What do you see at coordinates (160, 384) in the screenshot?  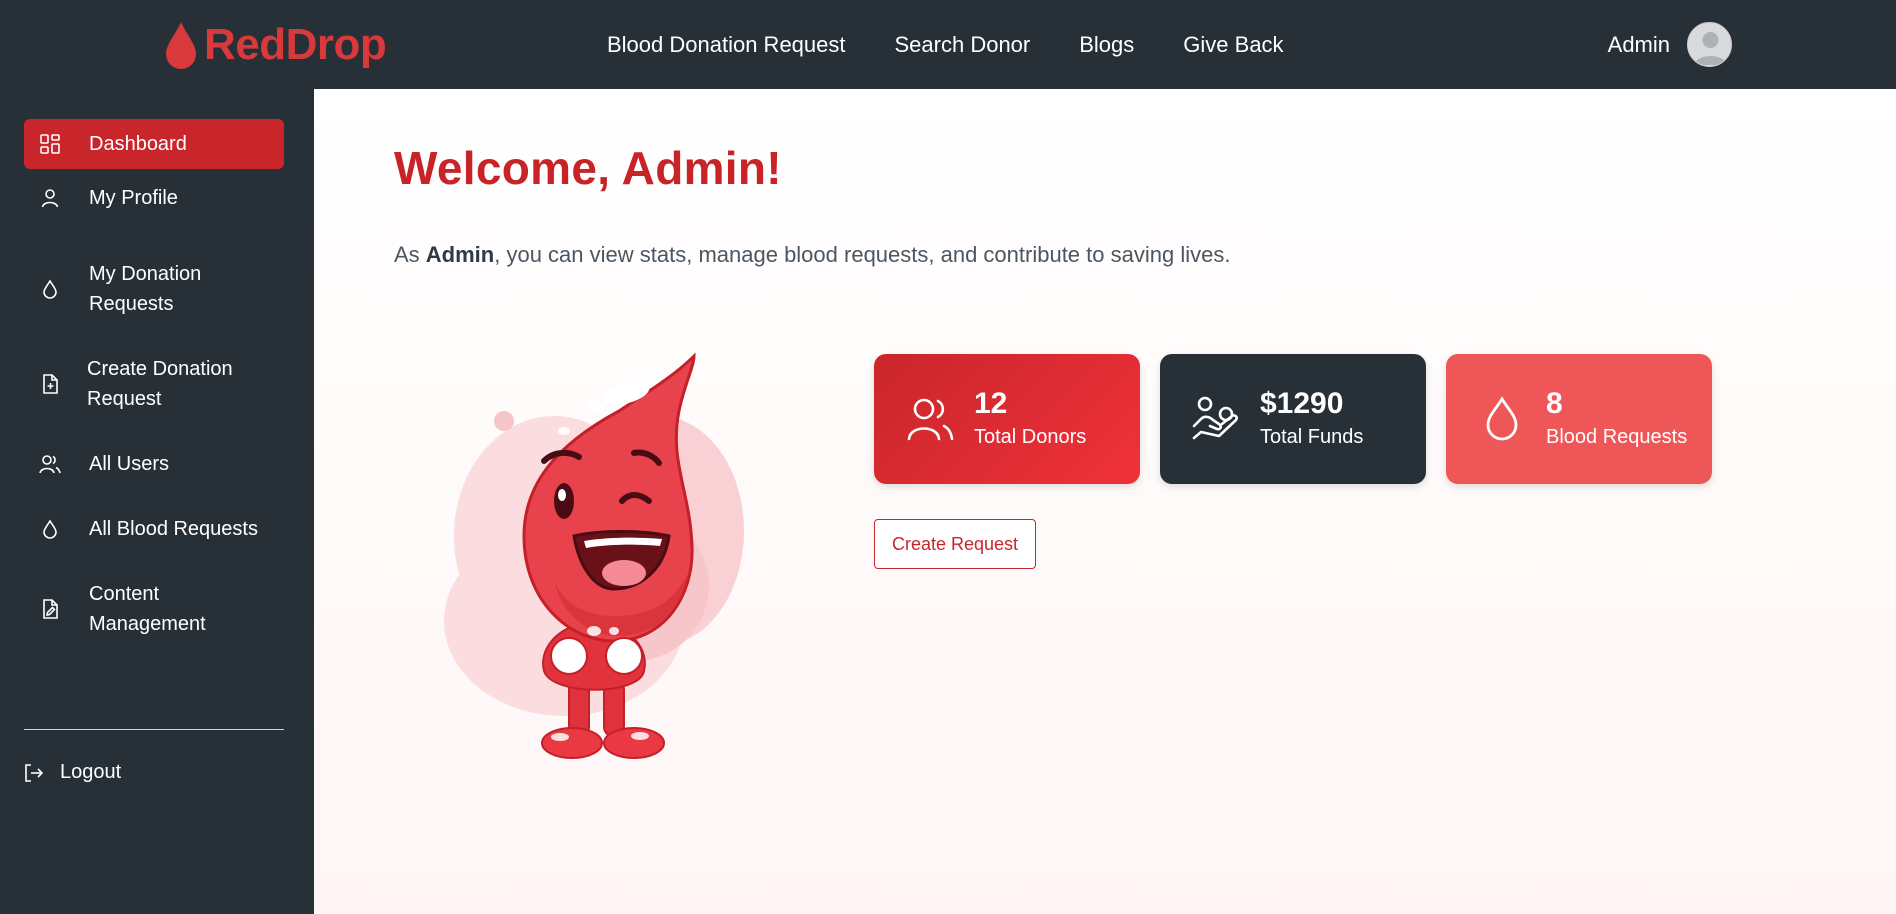 I see `sidebar-item-label: Create Donation Request` at bounding box center [160, 384].